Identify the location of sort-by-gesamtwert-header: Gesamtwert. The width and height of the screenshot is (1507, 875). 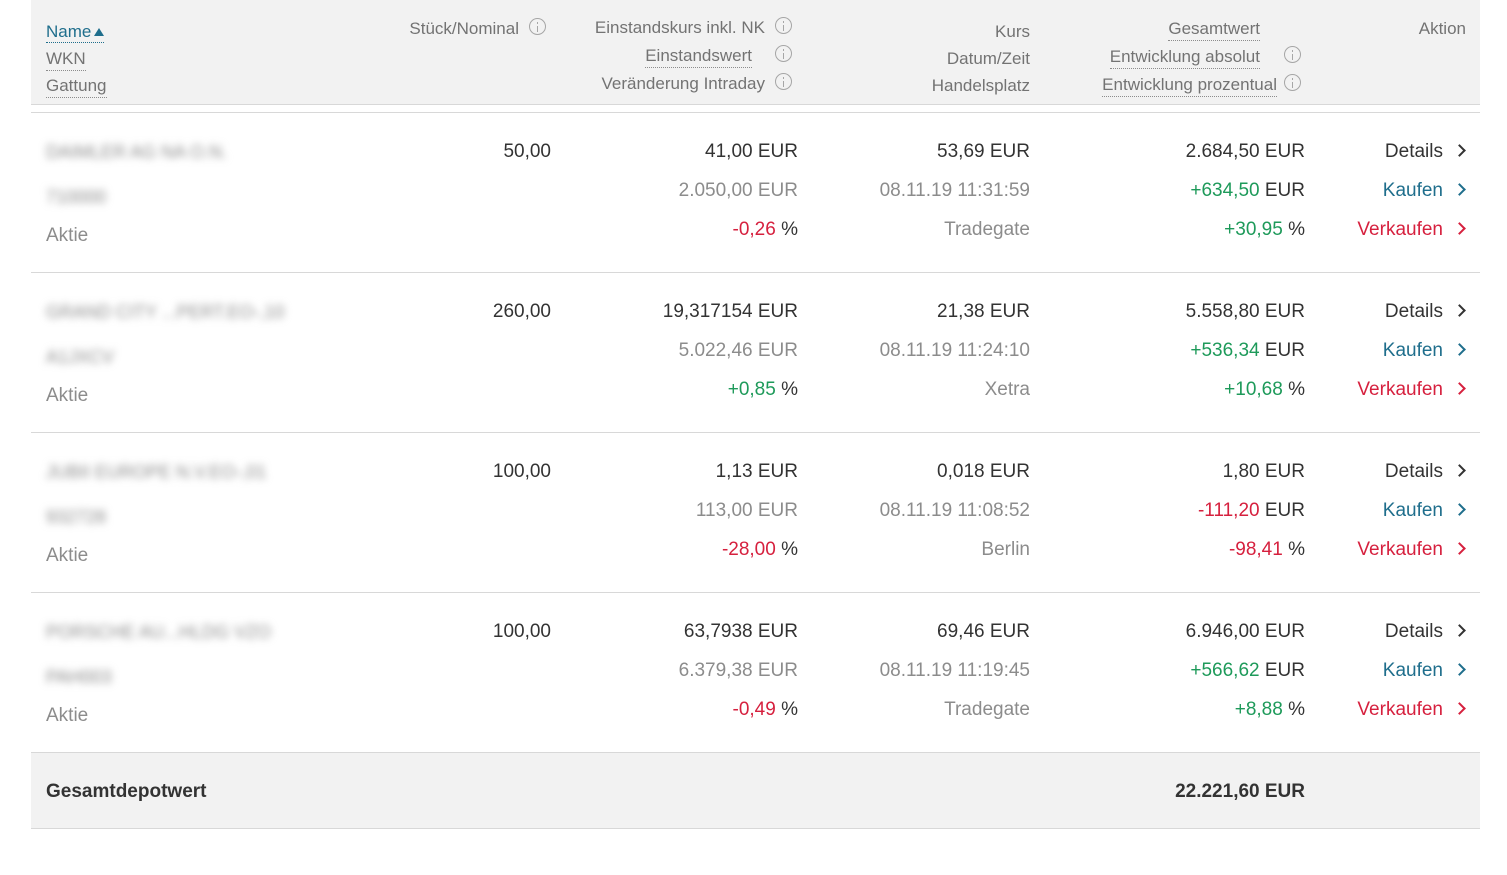
(1214, 30).